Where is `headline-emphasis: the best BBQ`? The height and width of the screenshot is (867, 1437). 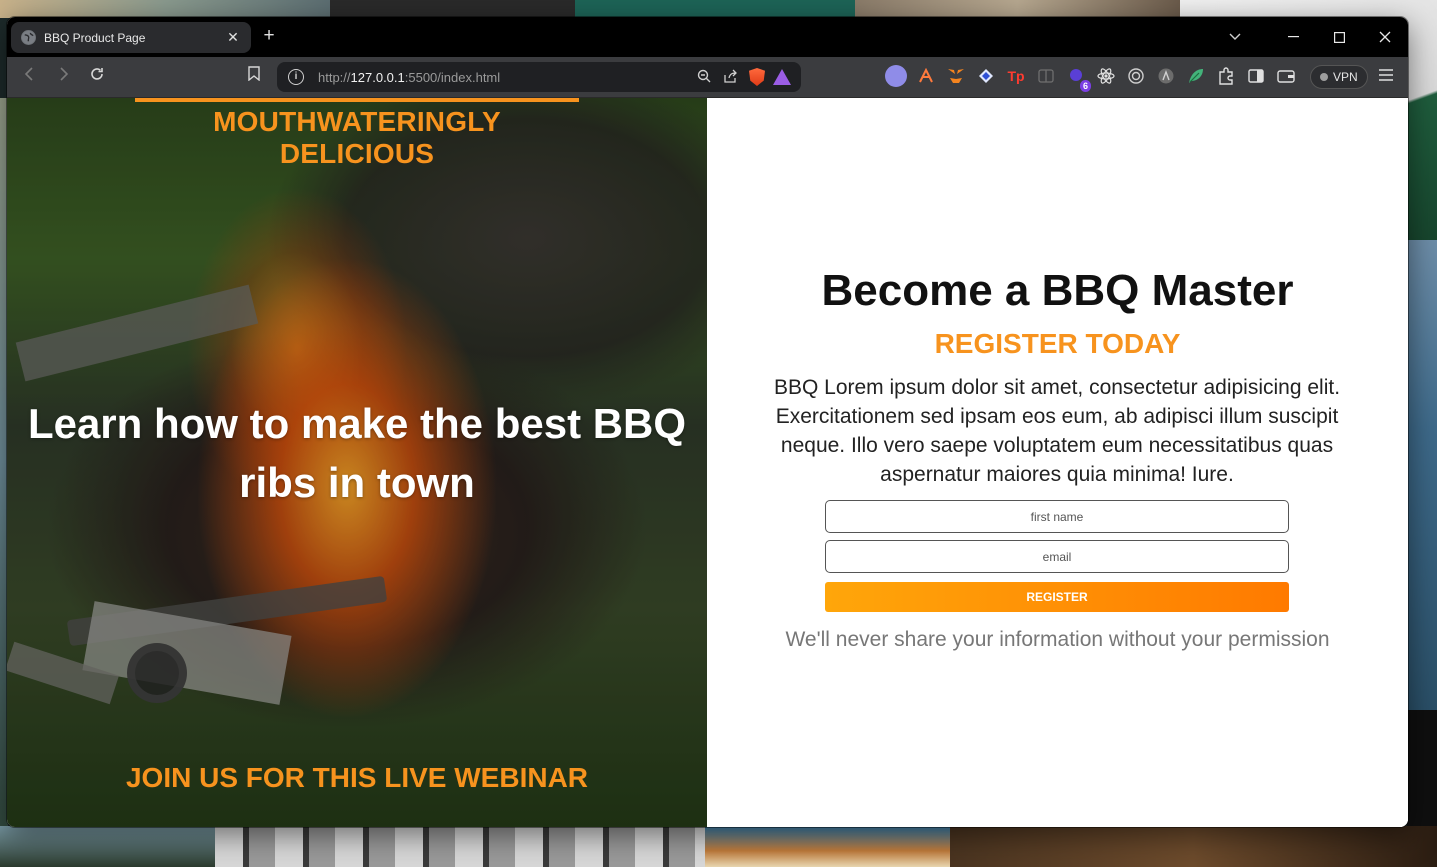 headline-emphasis: the best BBQ is located at coordinates (553, 423).